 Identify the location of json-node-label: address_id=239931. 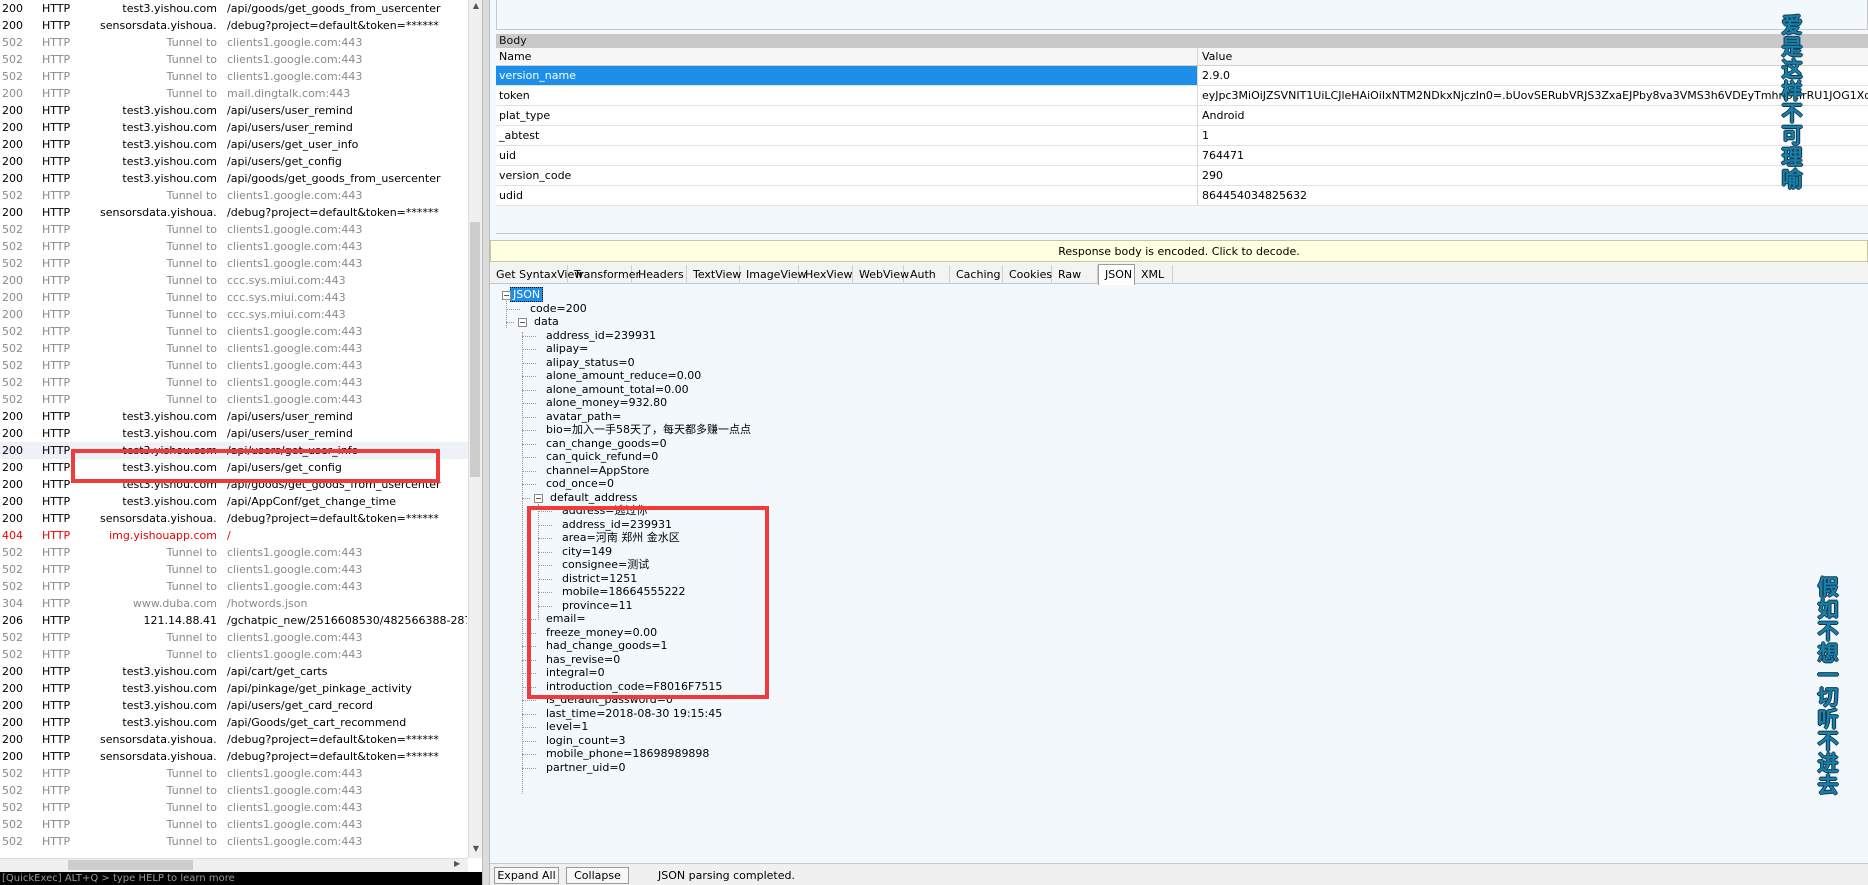
(617, 524).